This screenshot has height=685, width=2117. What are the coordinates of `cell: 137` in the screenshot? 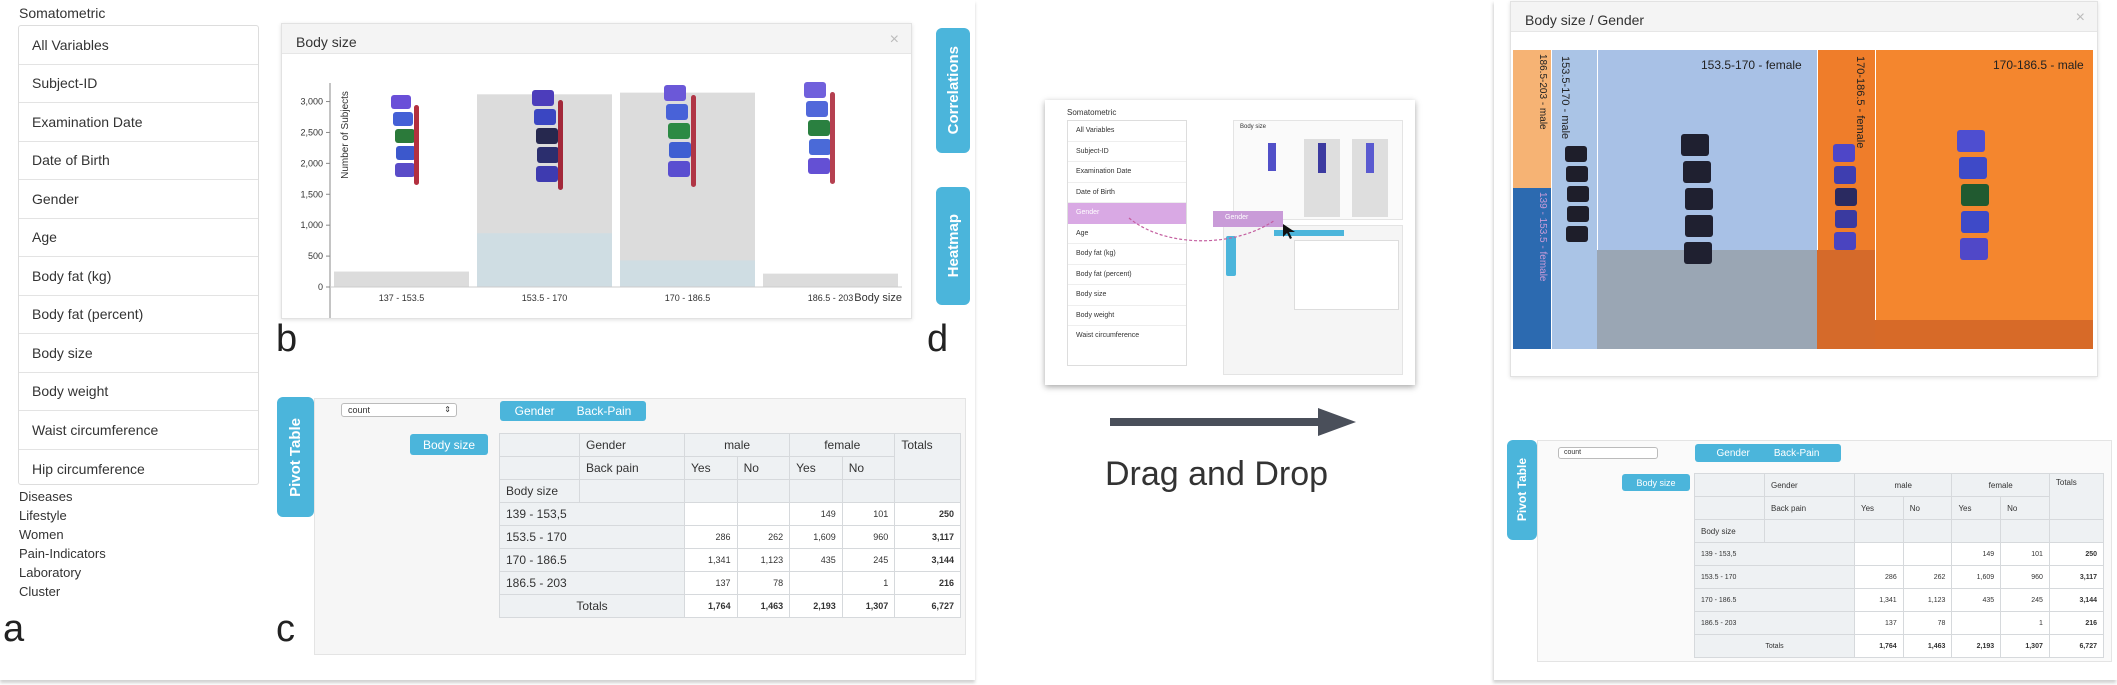 It's located at (1879, 623).